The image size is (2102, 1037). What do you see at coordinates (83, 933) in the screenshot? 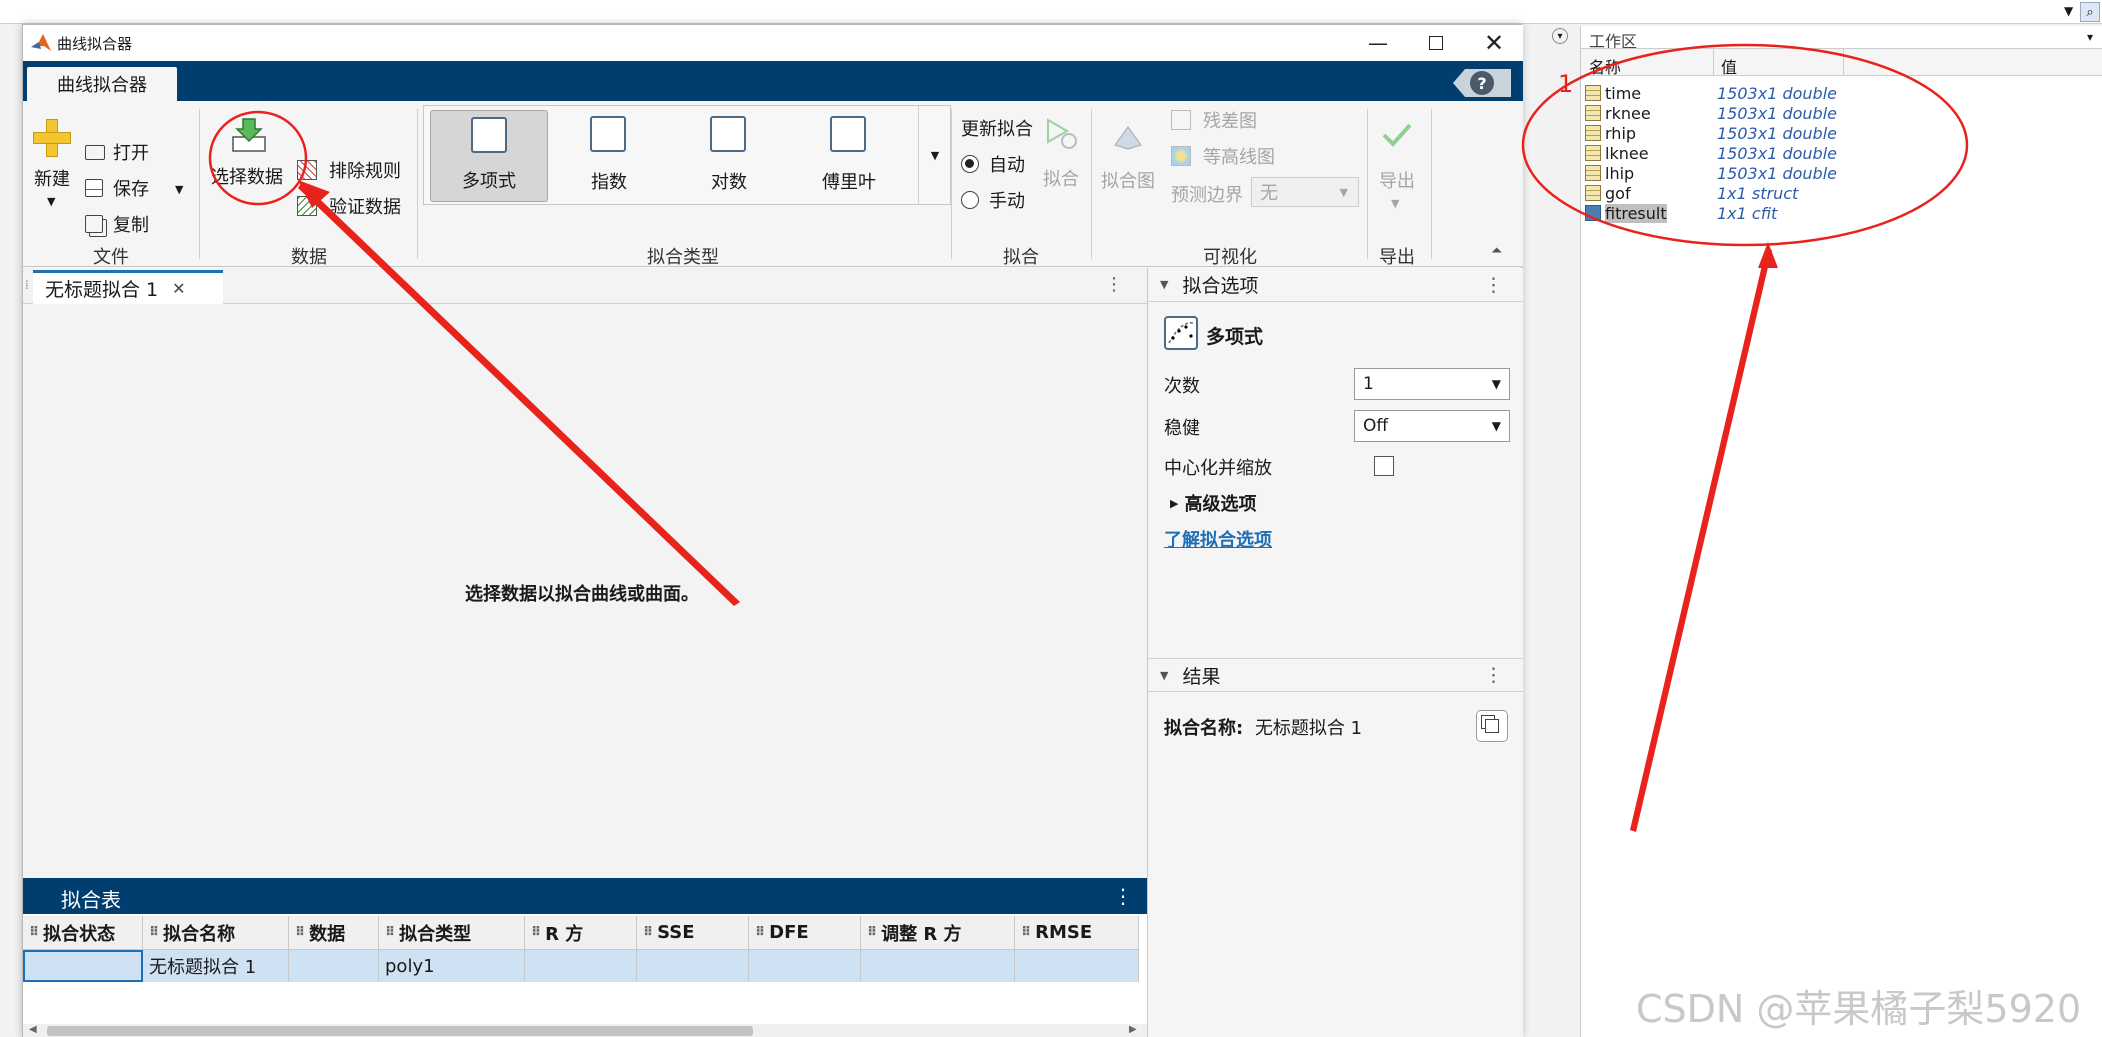
I see `column-header: ⠿ 拟合状态` at bounding box center [83, 933].